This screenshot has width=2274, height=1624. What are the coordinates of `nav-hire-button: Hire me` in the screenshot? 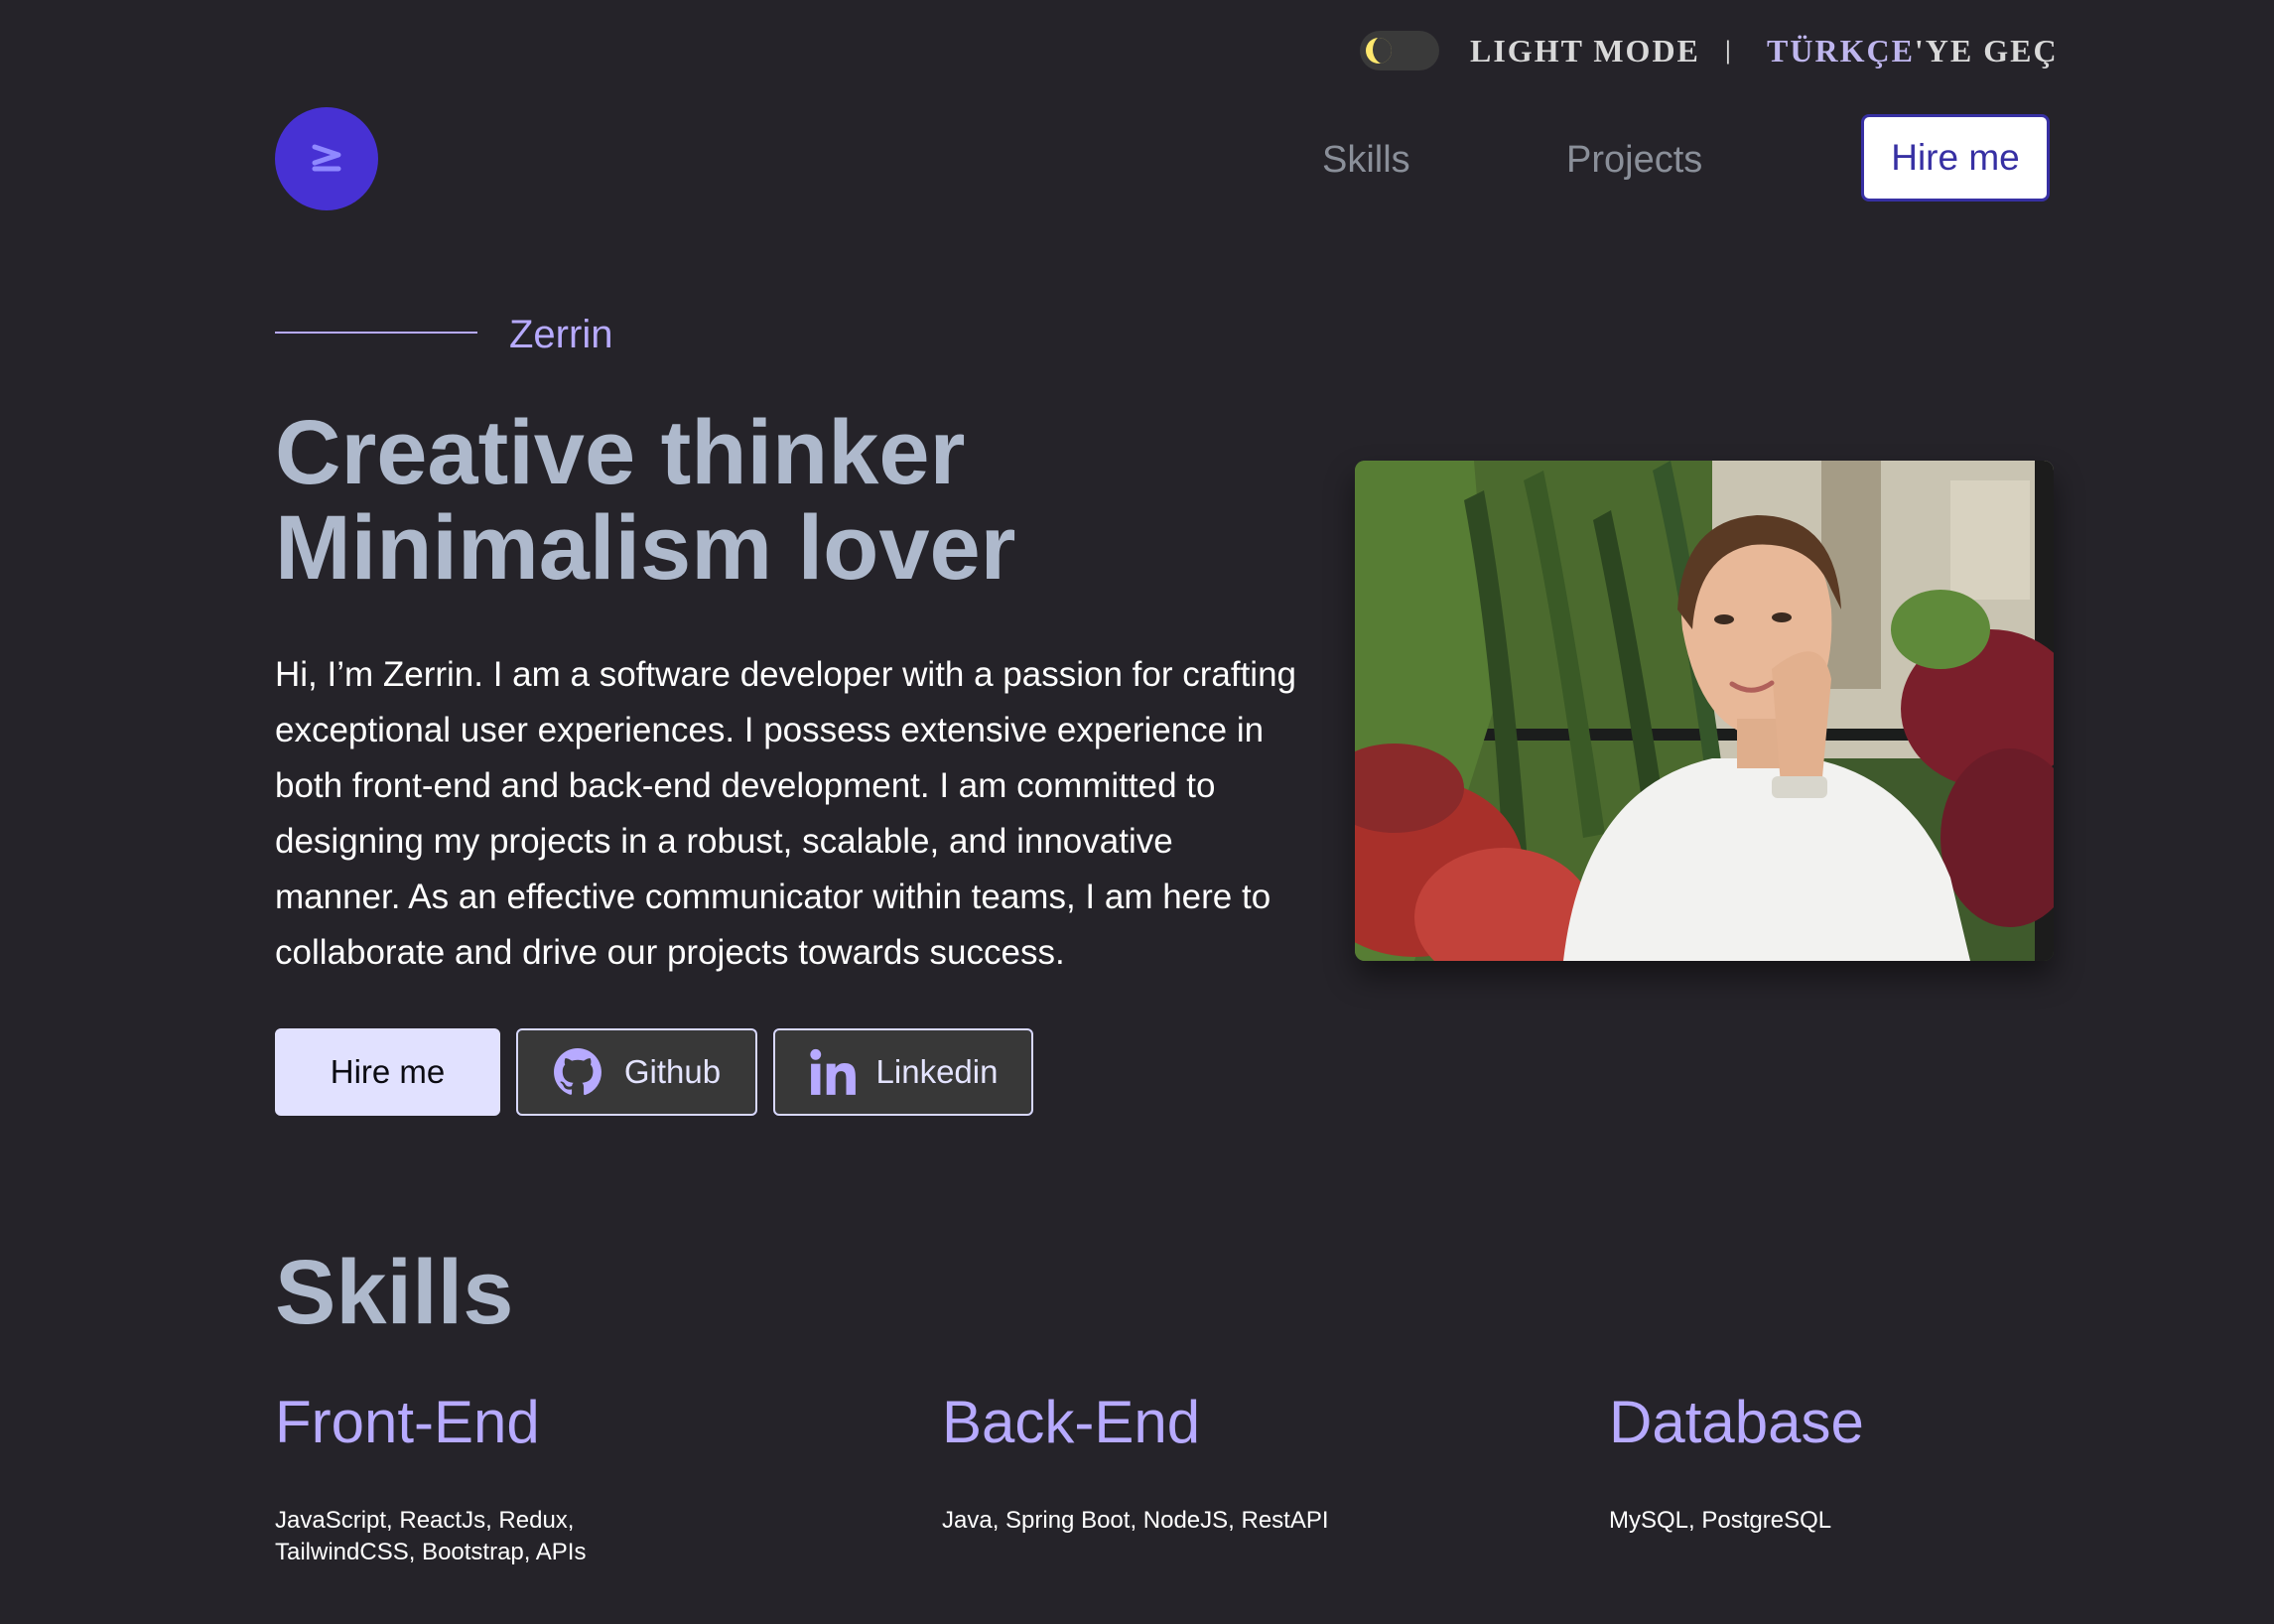 It's located at (1955, 158).